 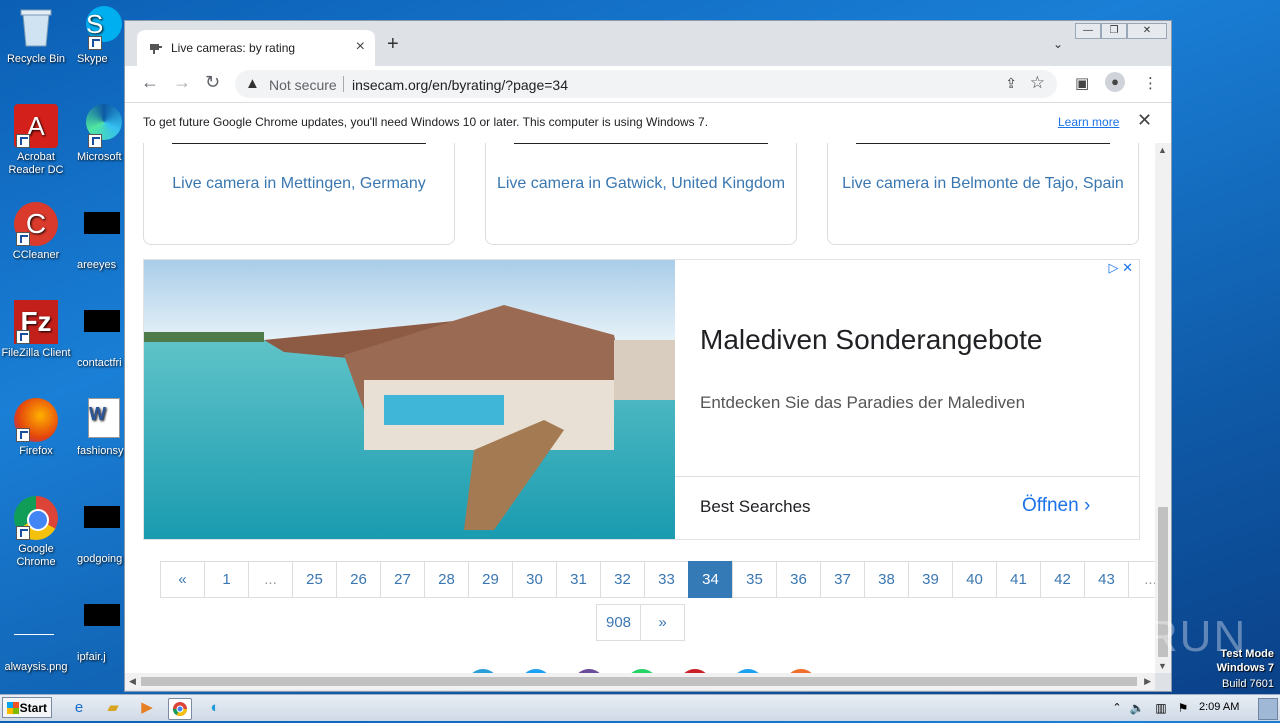 I want to click on camera-card: Live camera in Mettingen, Germany, so click(x=299, y=194).